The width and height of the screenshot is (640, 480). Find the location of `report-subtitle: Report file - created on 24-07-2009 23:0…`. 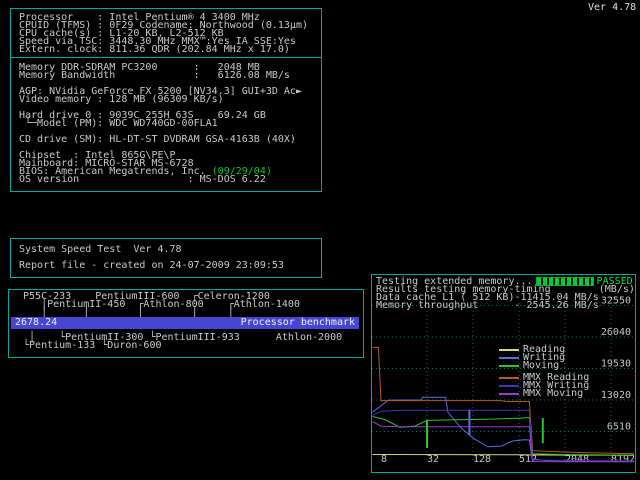

report-subtitle: Report file - created on 24-07-2009 23:0… is located at coordinates (151, 265).